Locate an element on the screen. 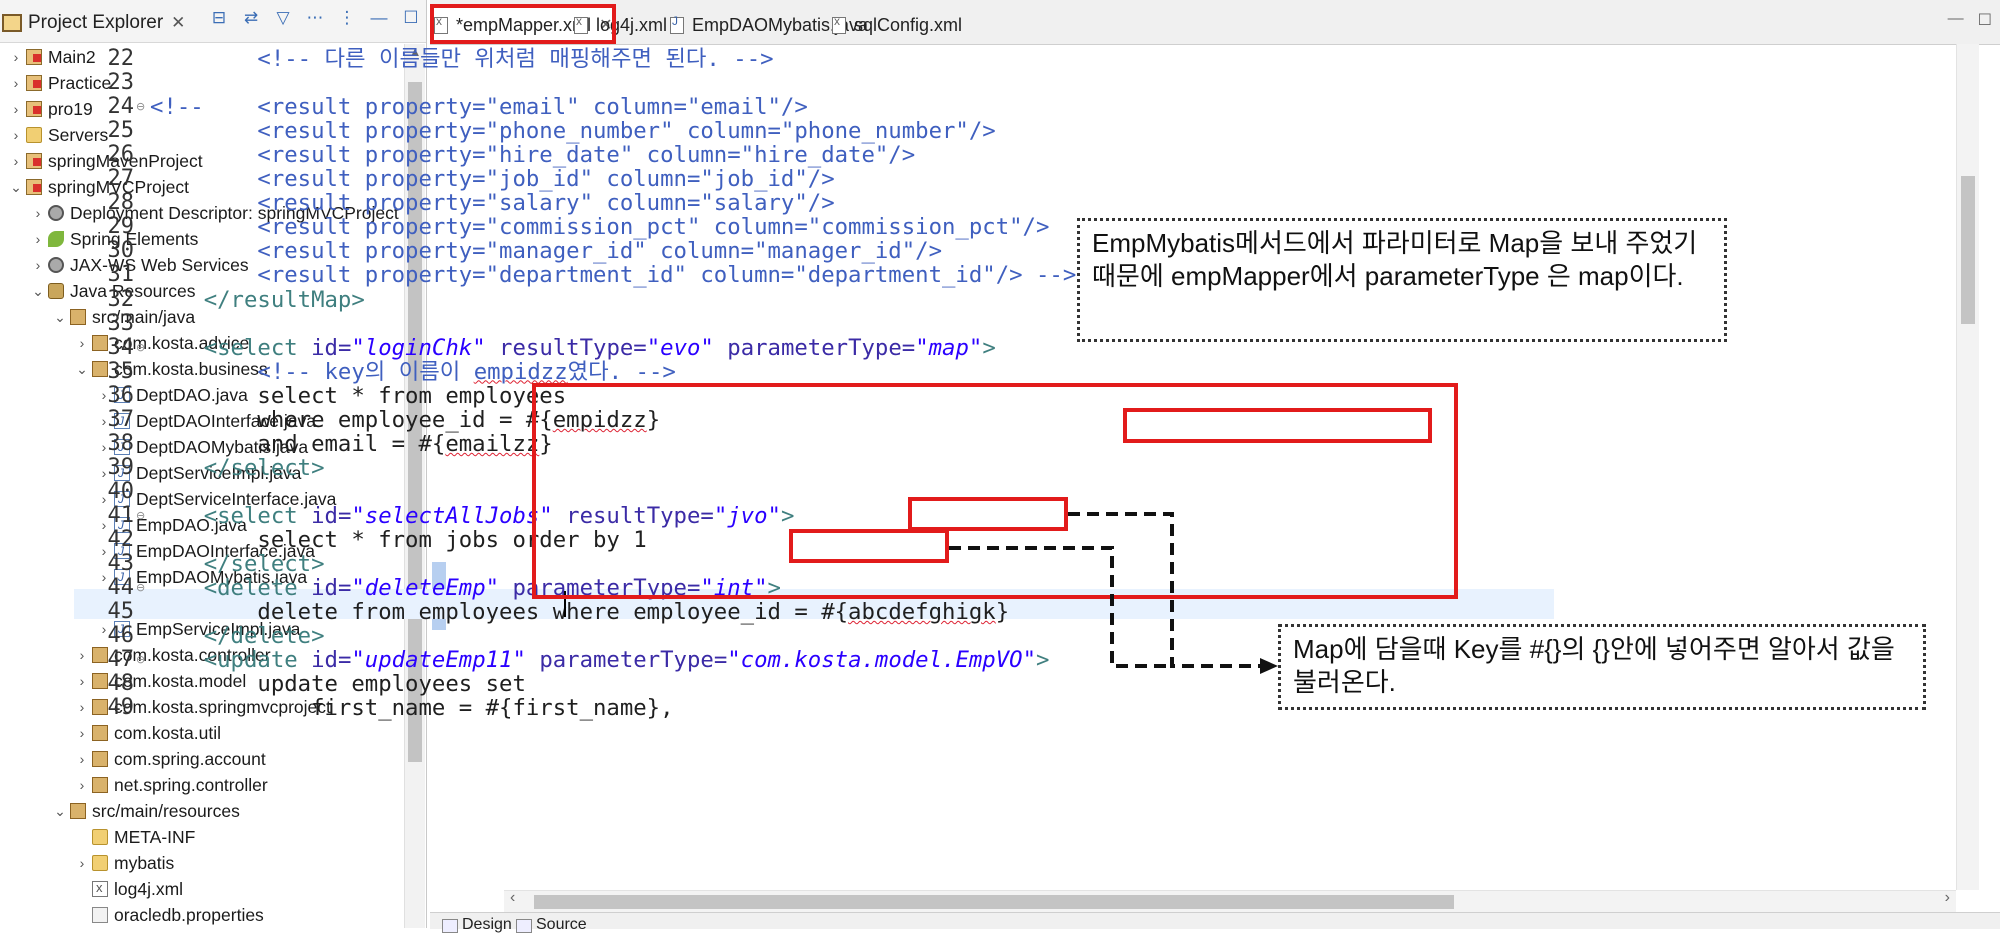  code-token: <!-- 다른 이름들만 위처럼 매핑해주면 된다. --> is located at coordinates (462, 59).